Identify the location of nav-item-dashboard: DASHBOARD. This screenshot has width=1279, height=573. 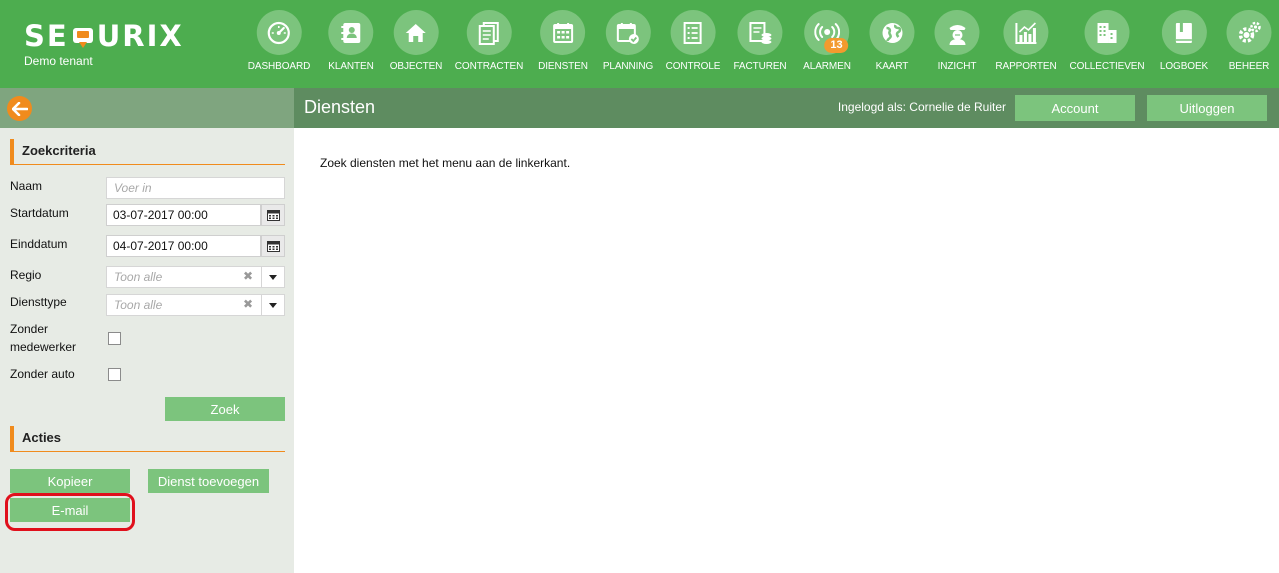
(279, 45).